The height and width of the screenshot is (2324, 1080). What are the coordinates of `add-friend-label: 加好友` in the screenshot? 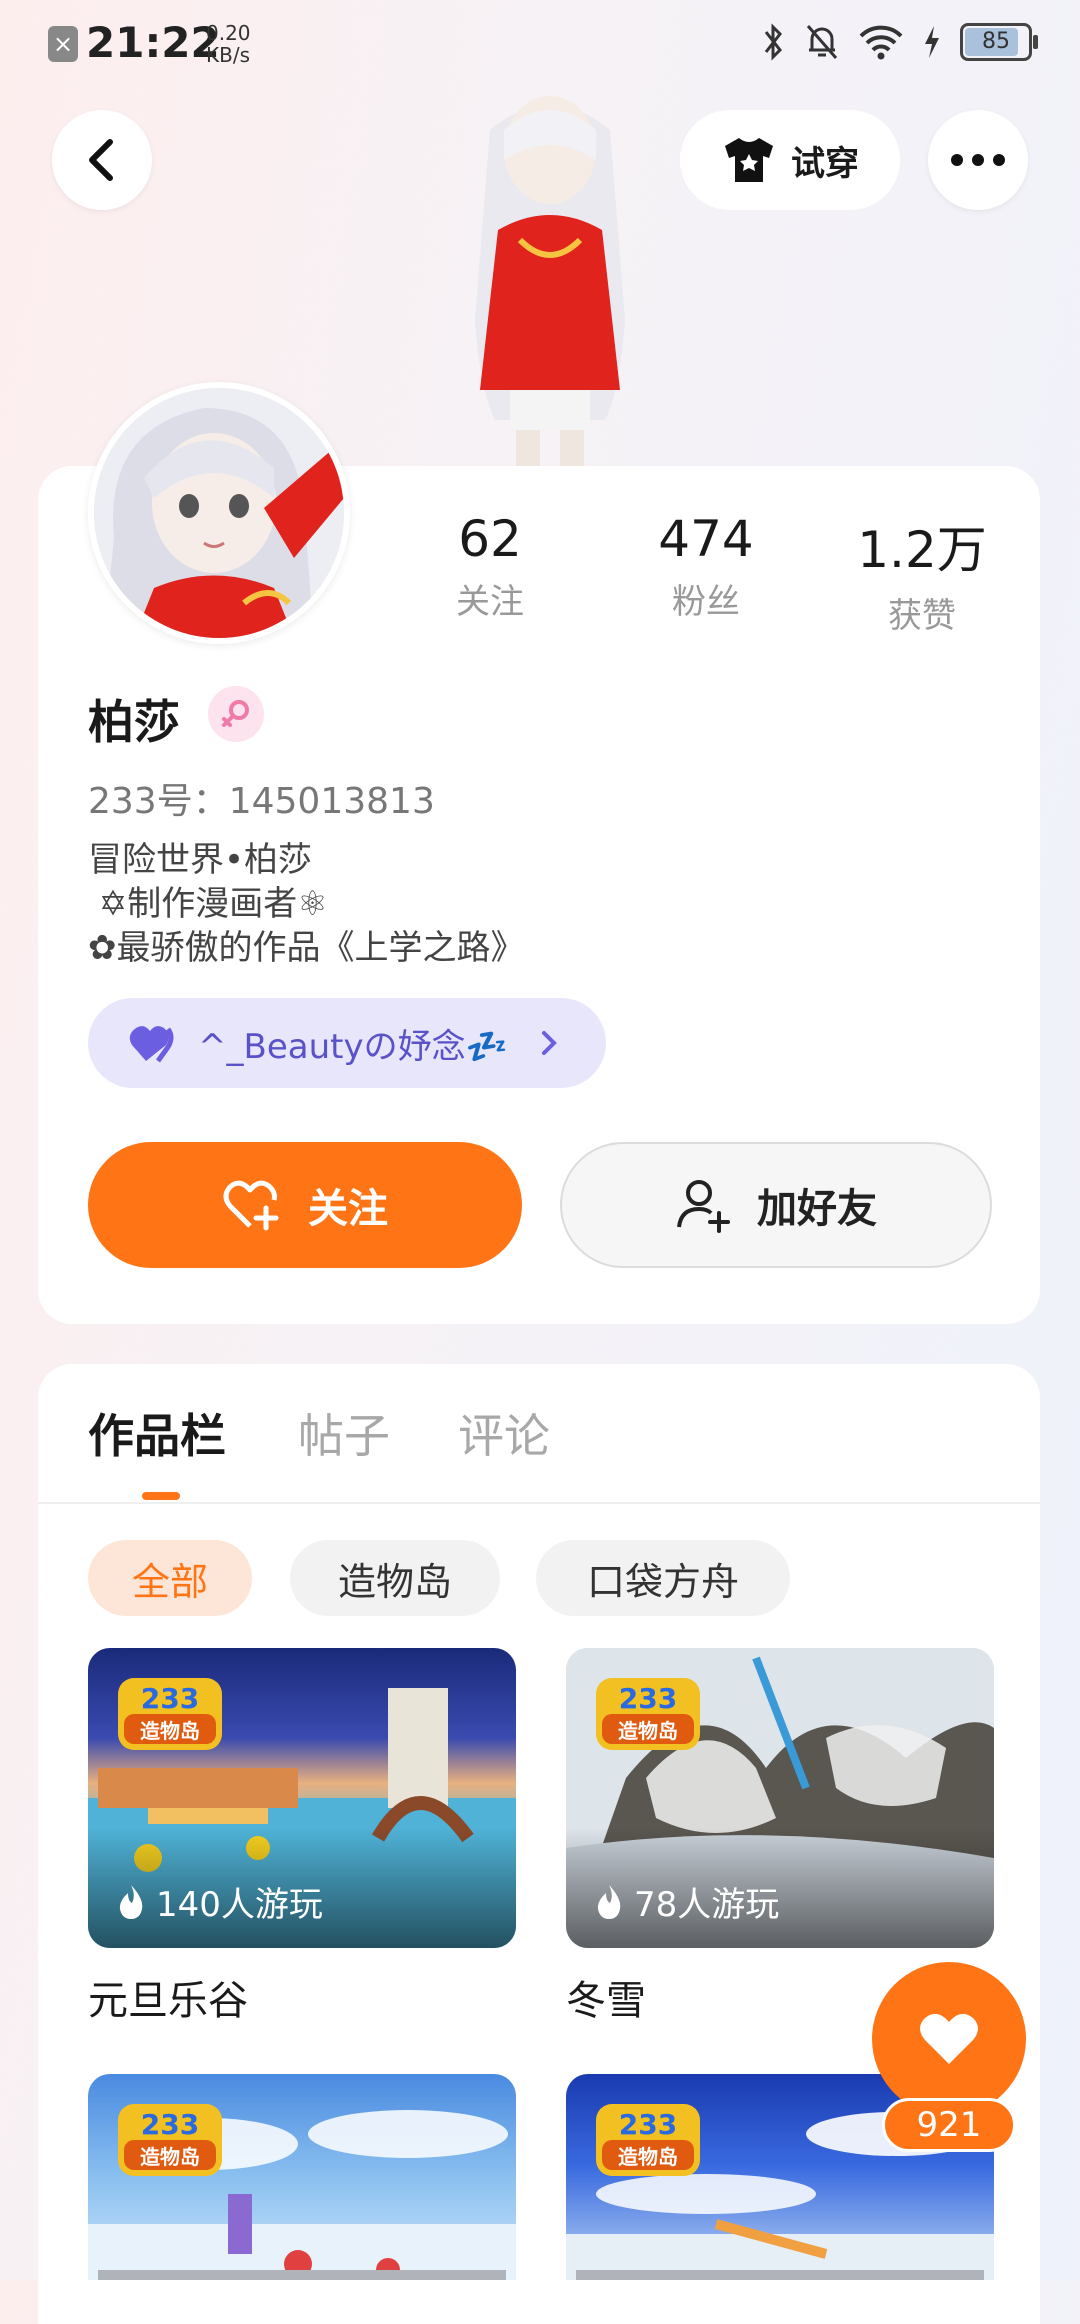 It's located at (817, 1209).